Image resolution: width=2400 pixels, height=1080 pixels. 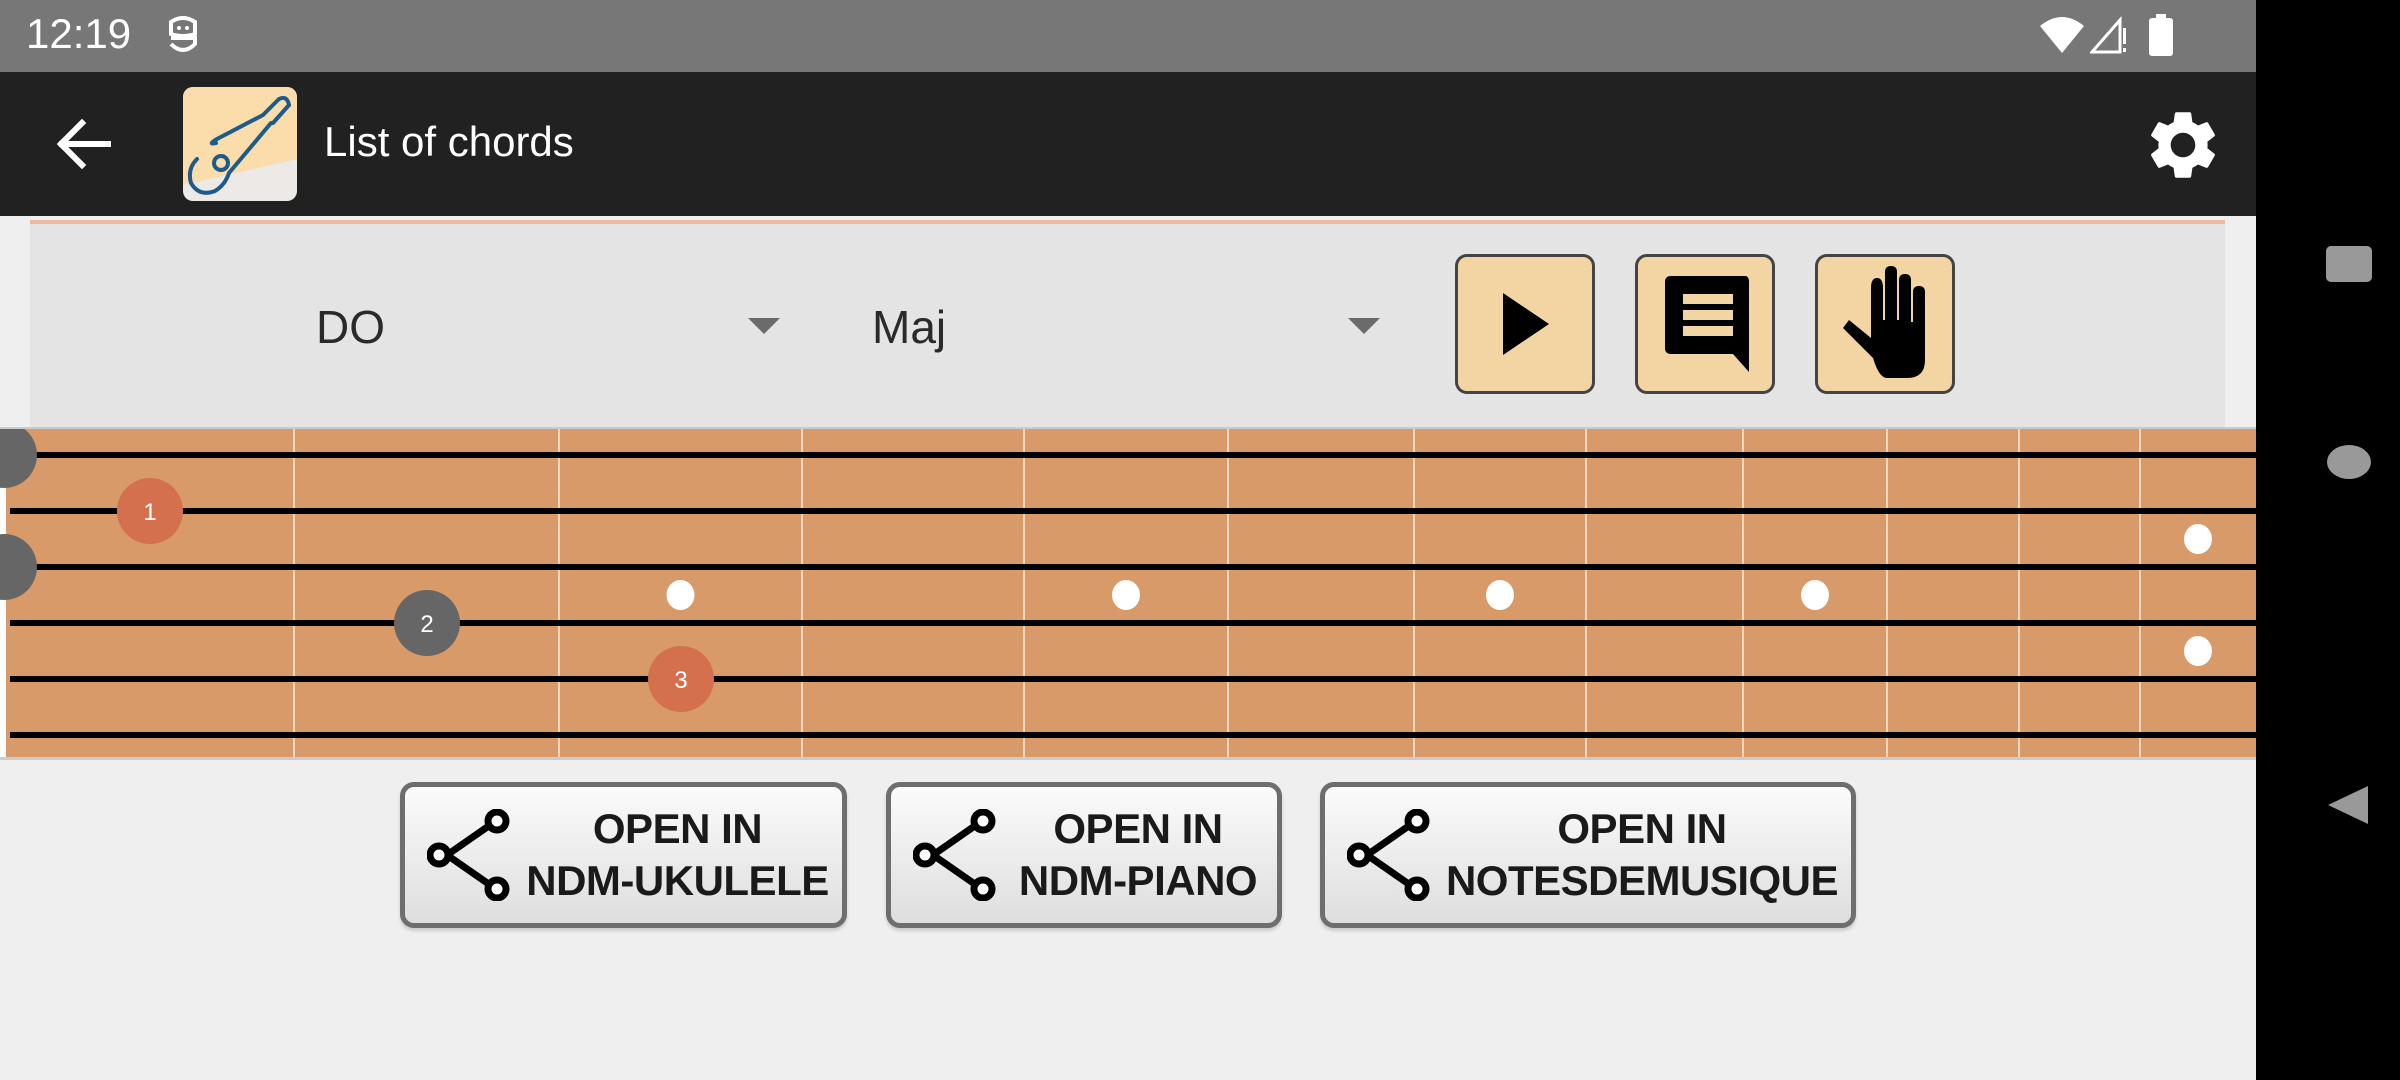 What do you see at coordinates (2349, 462) in the screenshot?
I see `circle-icon` at bounding box center [2349, 462].